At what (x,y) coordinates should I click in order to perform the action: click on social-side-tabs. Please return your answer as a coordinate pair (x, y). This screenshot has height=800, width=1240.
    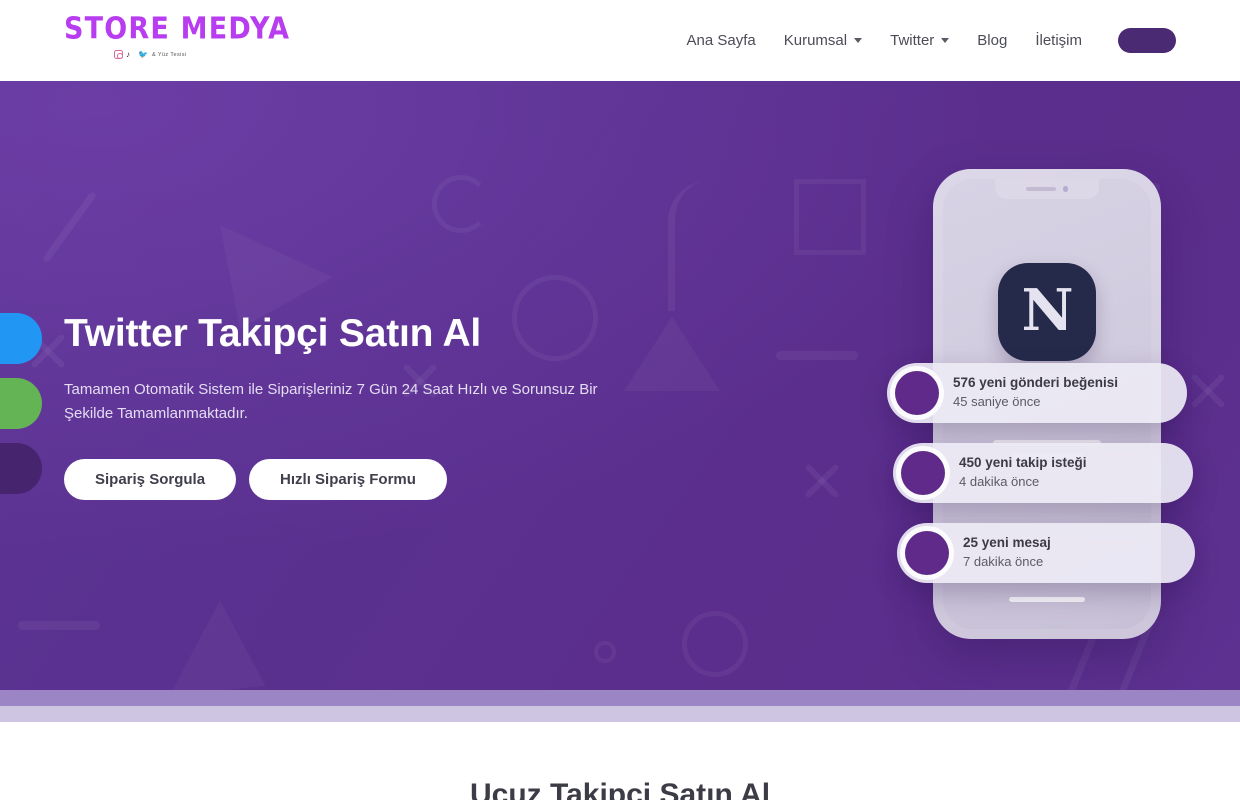
    Looking at the image, I should click on (21, 410).